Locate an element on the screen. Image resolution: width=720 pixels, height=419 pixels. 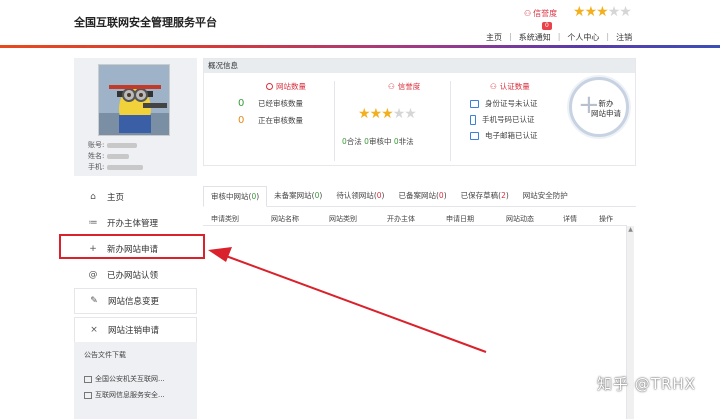
verification-title: 认证数量 is located at coordinates (514, 86).